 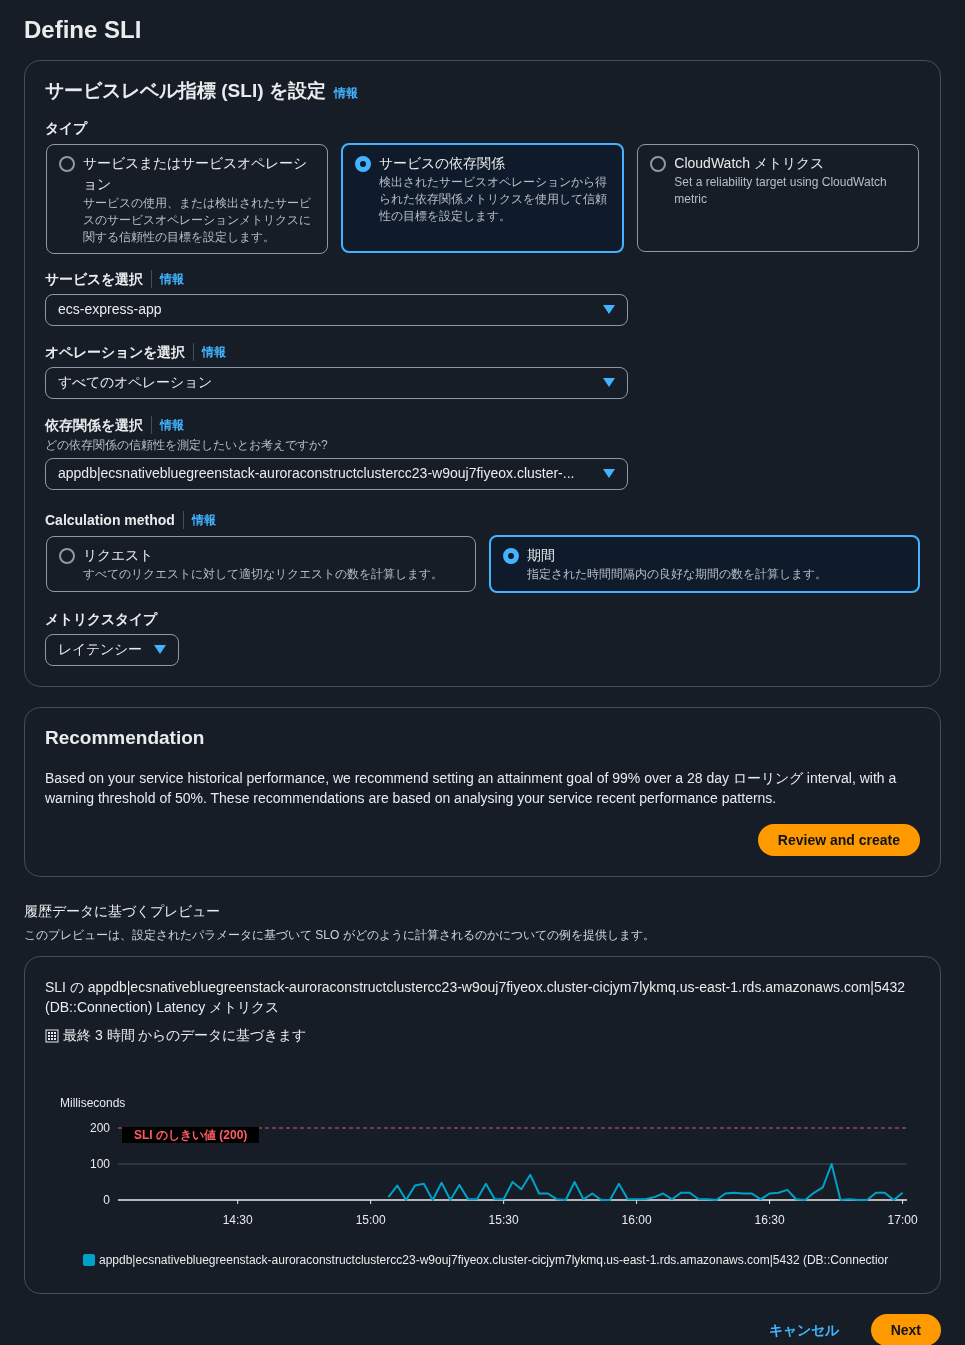 I want to click on axis-label: 17:00, so click(x=902, y=1220).